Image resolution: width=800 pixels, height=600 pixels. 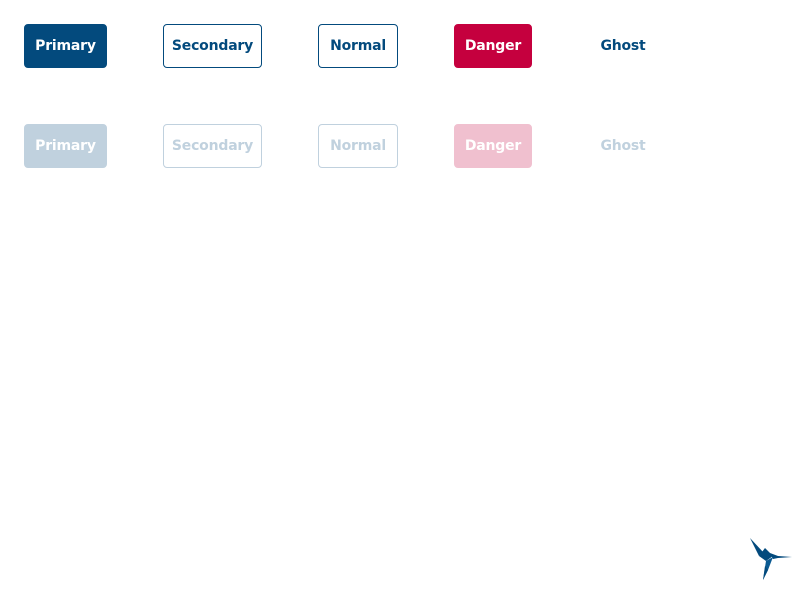 I want to click on normal-button: Normal, so click(x=358, y=46).